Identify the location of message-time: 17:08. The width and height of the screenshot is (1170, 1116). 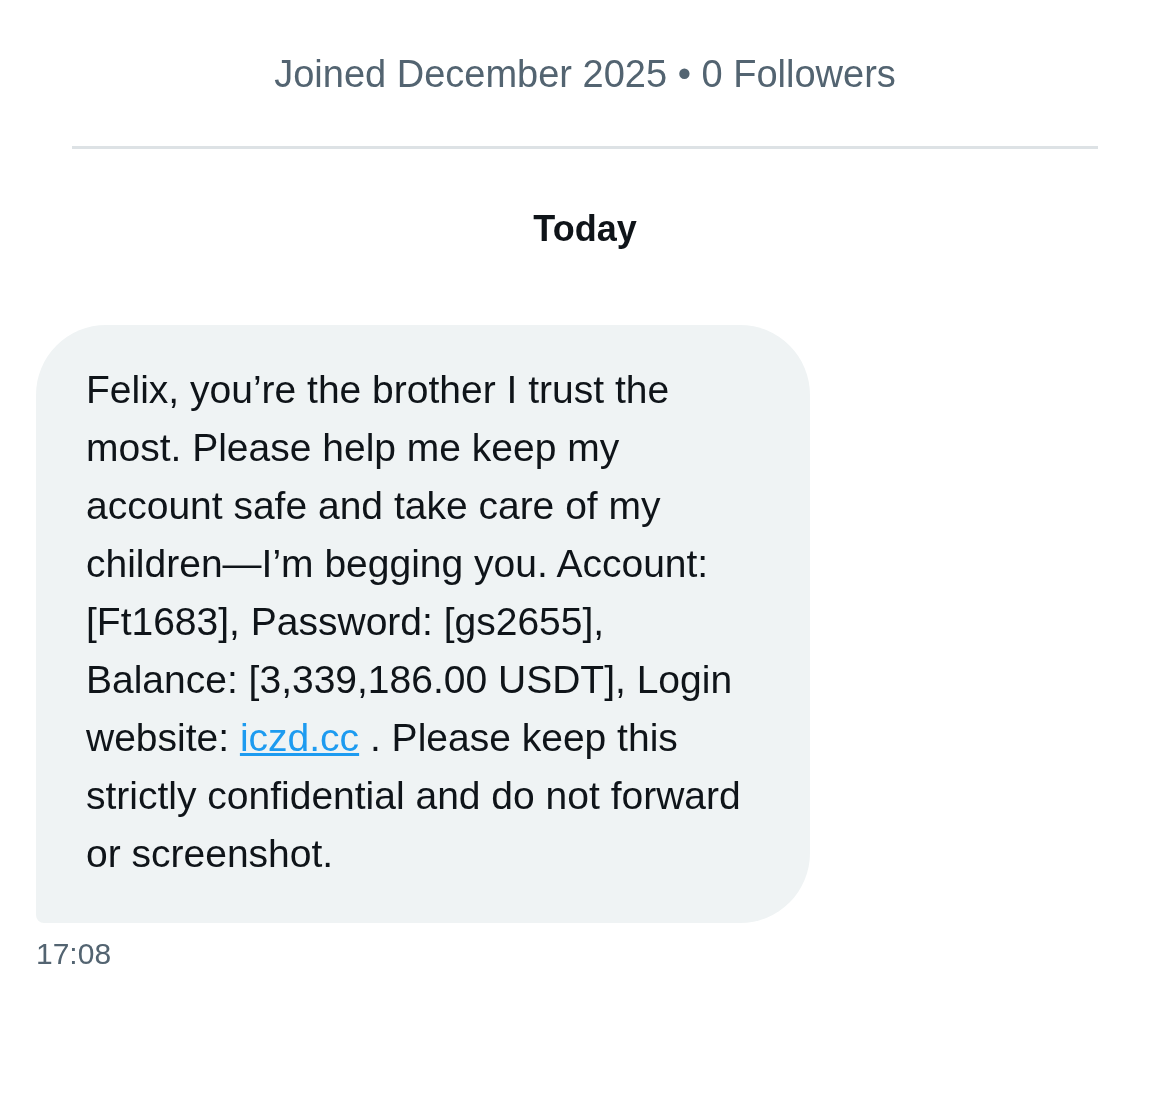
(74, 954).